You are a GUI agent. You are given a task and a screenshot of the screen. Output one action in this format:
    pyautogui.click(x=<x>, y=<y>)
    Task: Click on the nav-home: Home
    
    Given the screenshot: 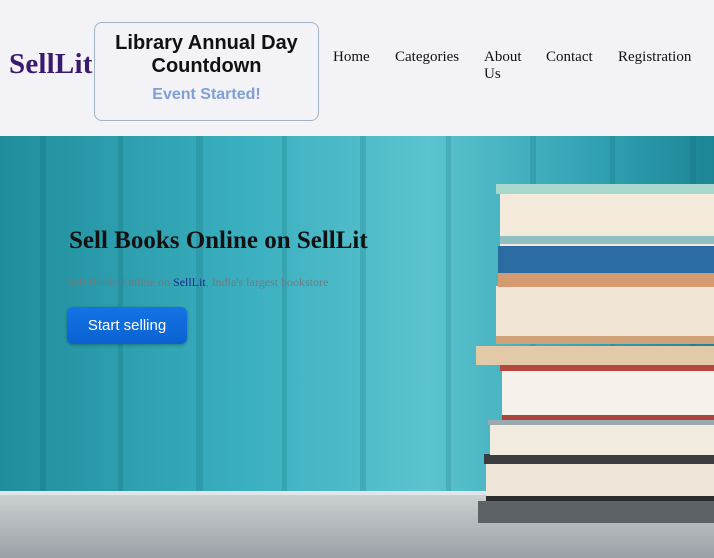 What is the action you would take?
    pyautogui.click(x=351, y=57)
    